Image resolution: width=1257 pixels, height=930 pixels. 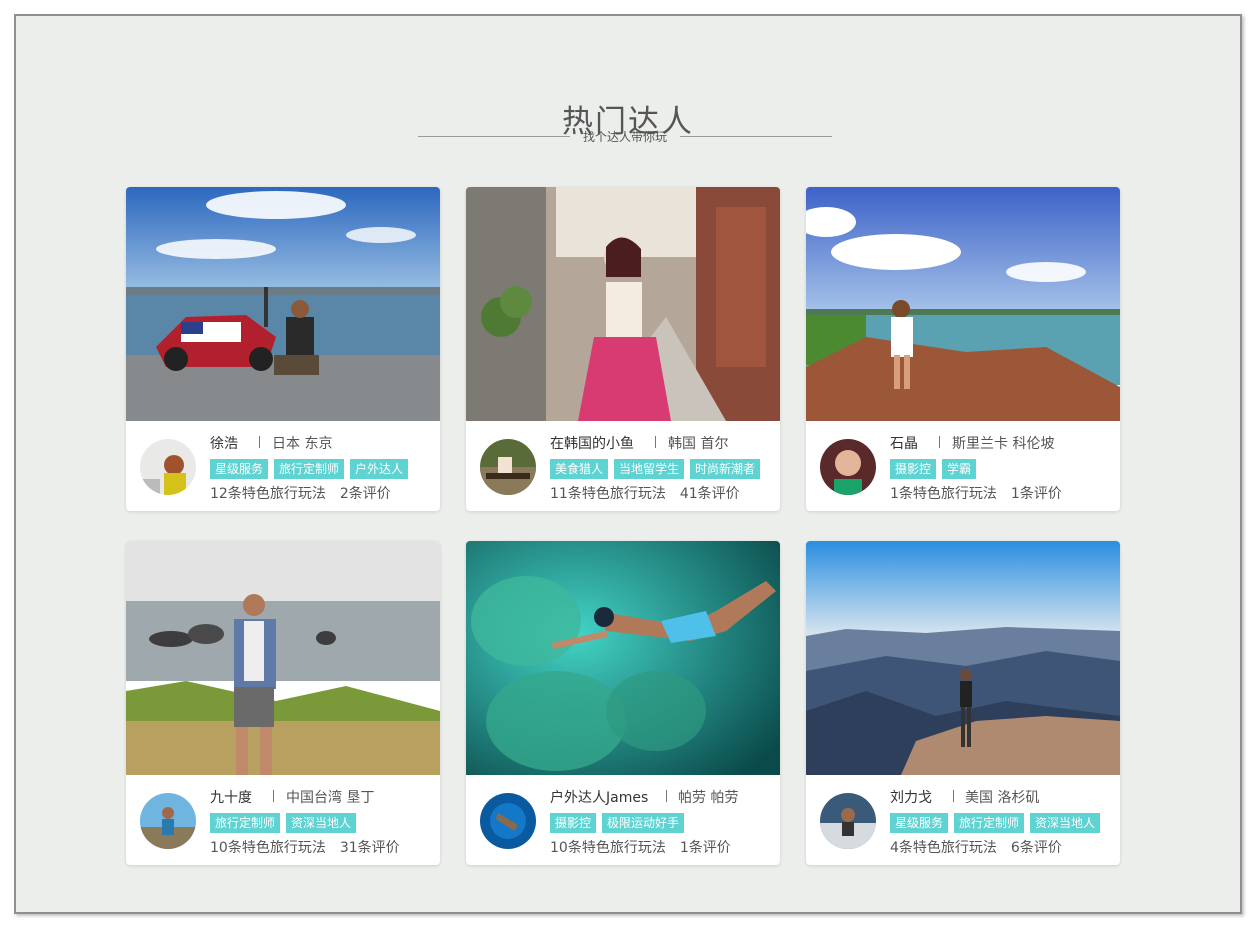 I want to click on stats: 11条特色旅行玩法 41条评价, so click(x=645, y=493).